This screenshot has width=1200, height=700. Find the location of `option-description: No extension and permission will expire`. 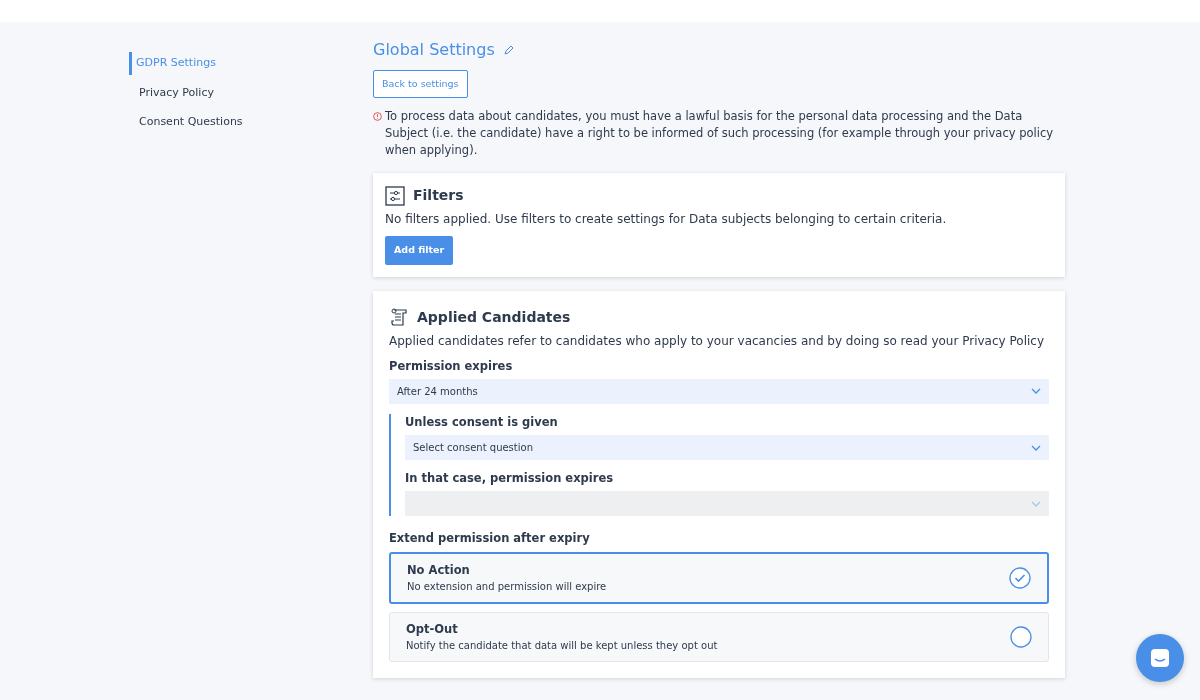

option-description: No extension and permission will expire is located at coordinates (507, 586).